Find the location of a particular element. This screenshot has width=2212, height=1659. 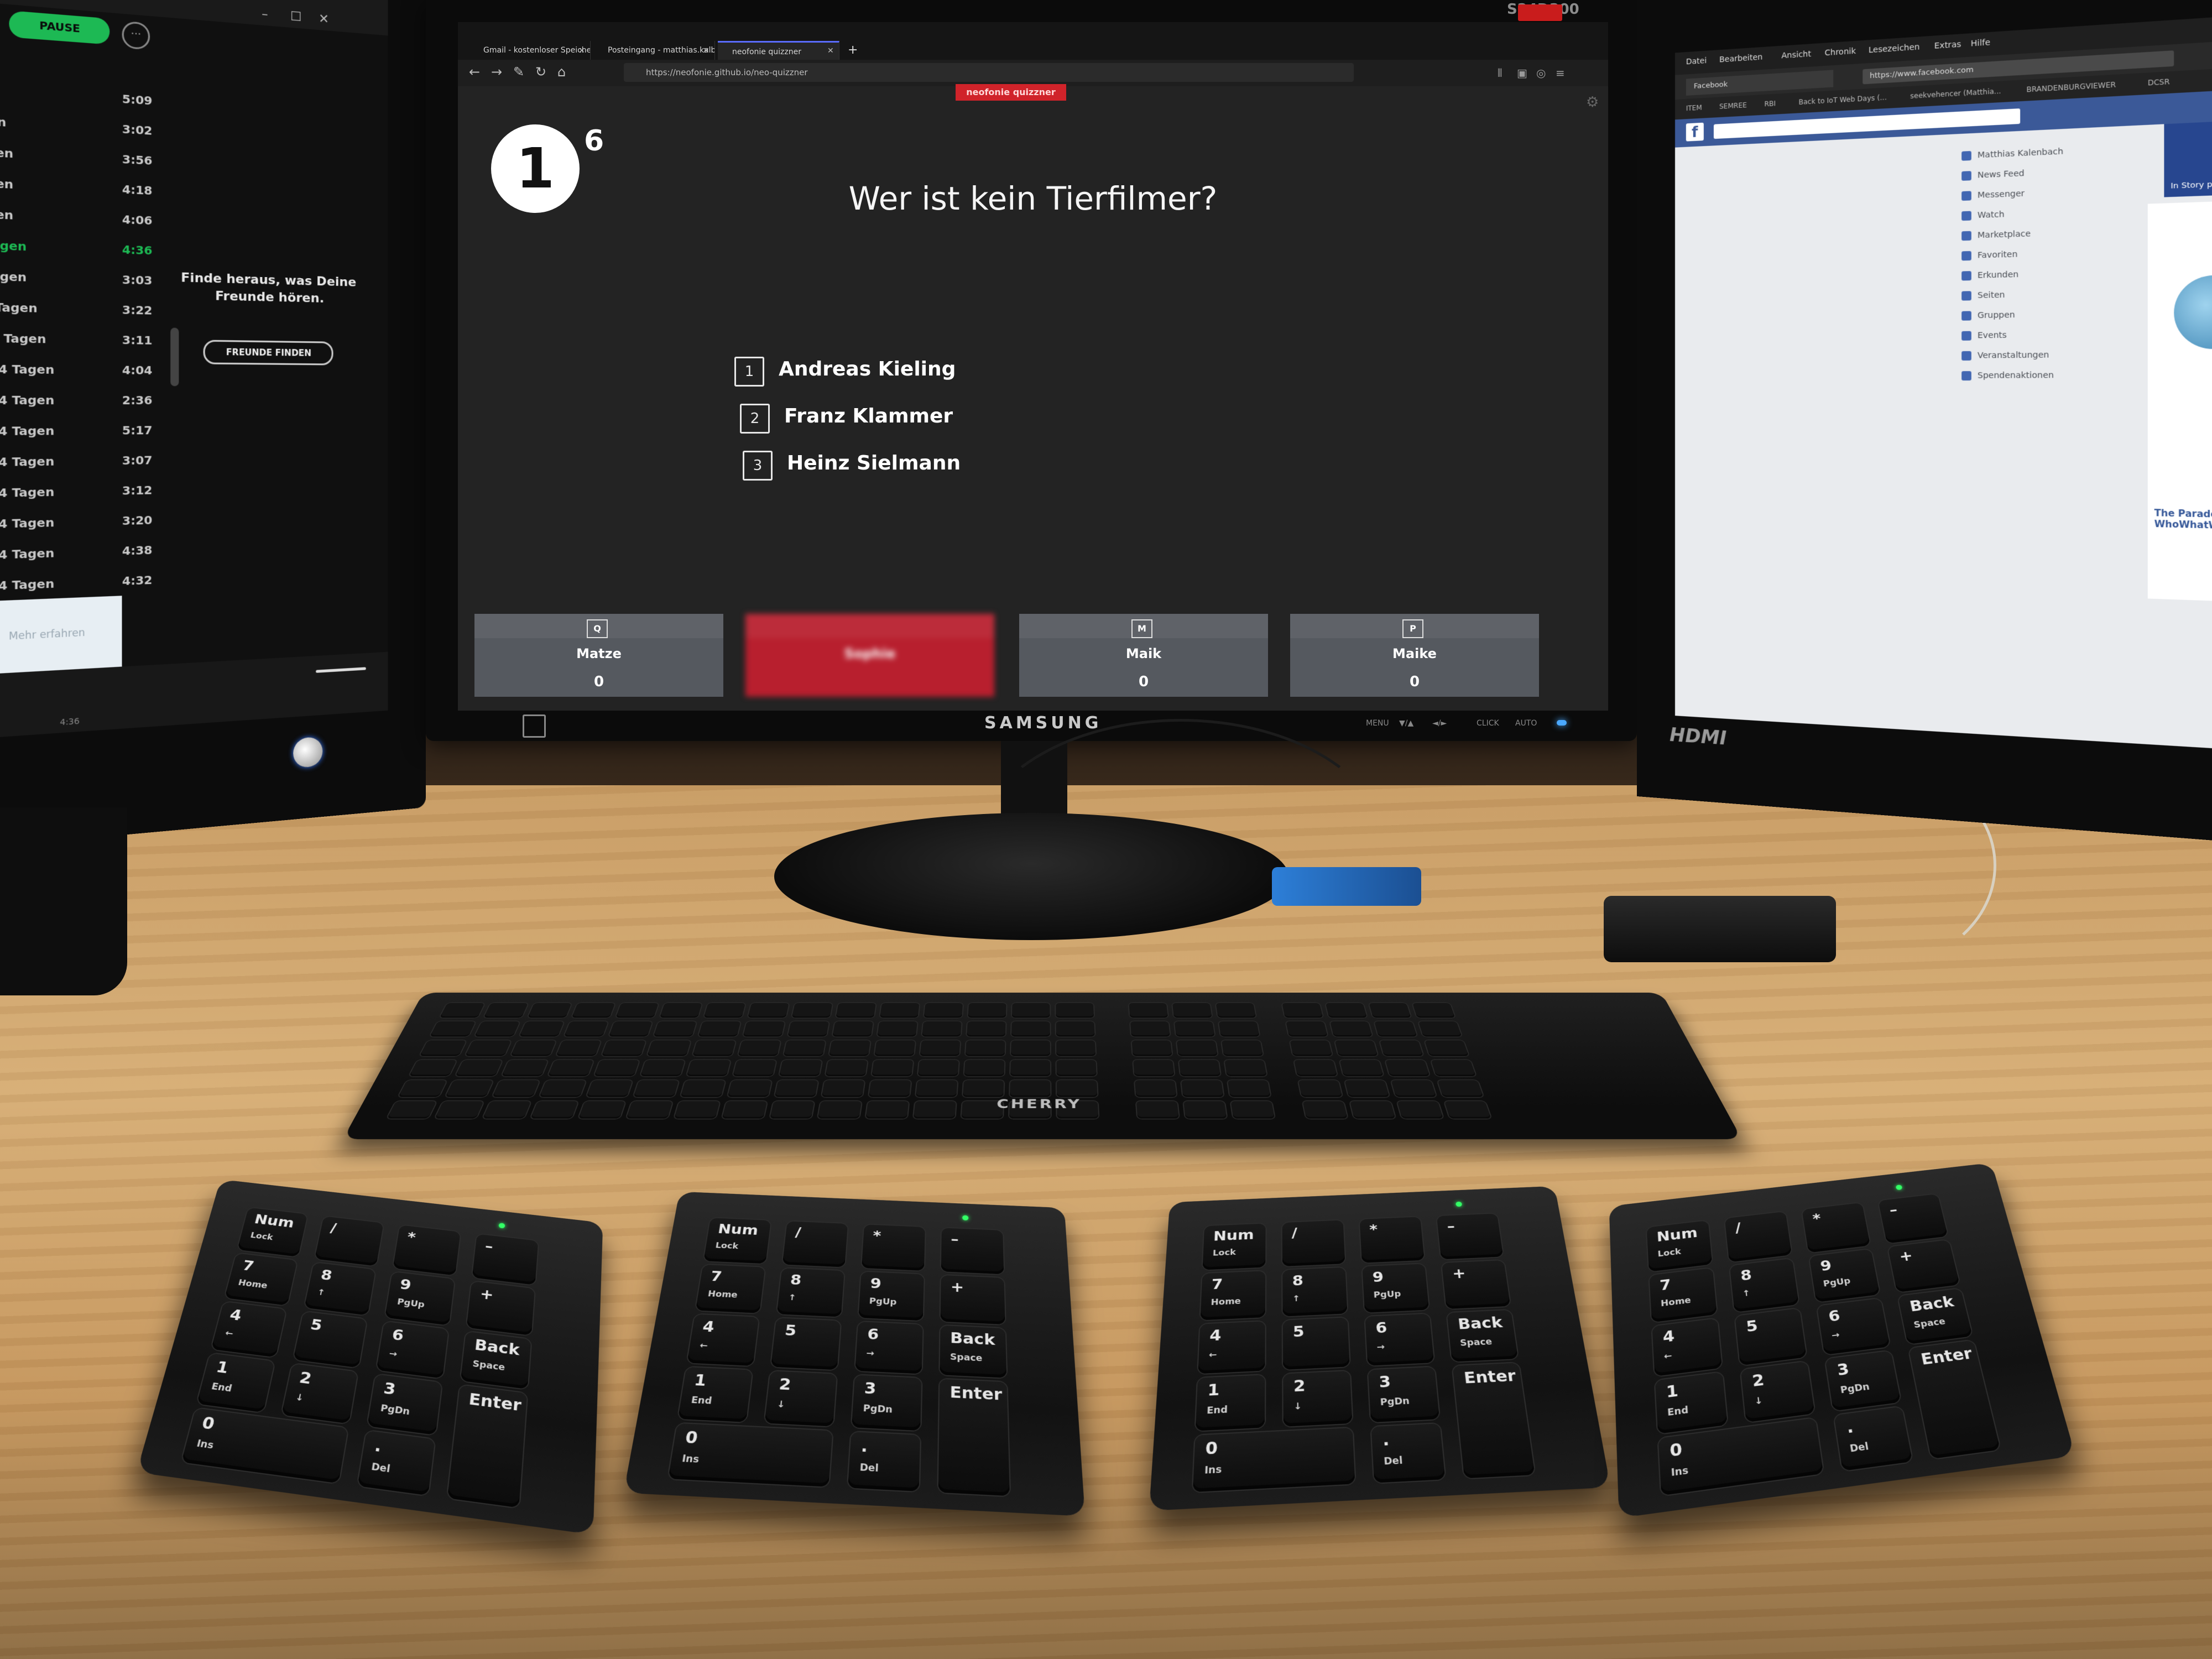

facebook-nav-item: Erkunden is located at coordinates (1990, 275).